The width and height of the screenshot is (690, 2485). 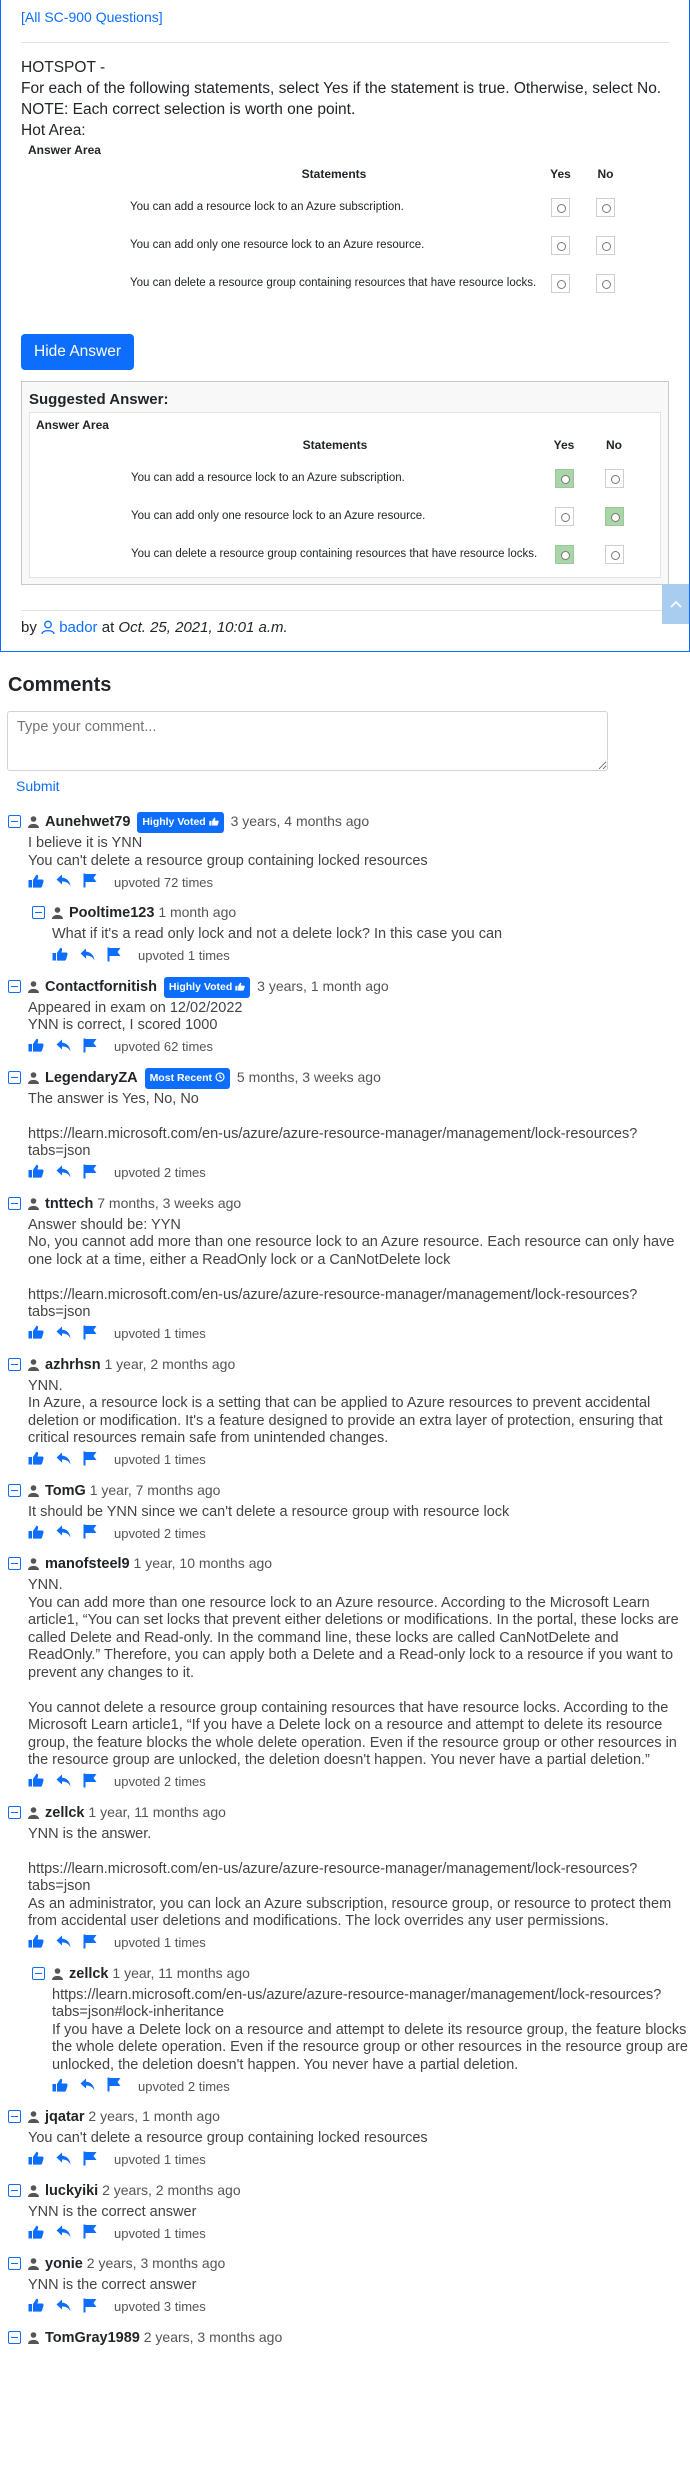 I want to click on comment-username: TomG, so click(x=65, y=1491).